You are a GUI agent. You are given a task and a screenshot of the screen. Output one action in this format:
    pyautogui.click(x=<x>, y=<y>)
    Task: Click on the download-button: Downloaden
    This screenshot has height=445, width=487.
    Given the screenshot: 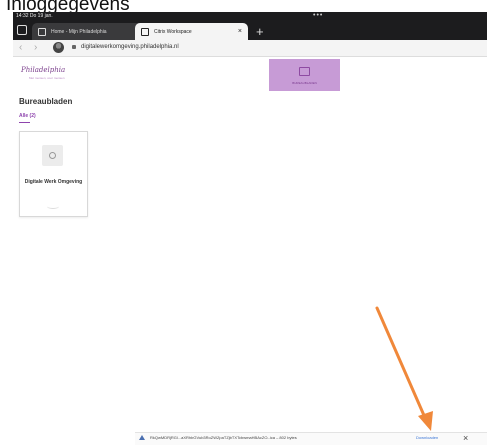 What is the action you would take?
    pyautogui.click(x=427, y=437)
    